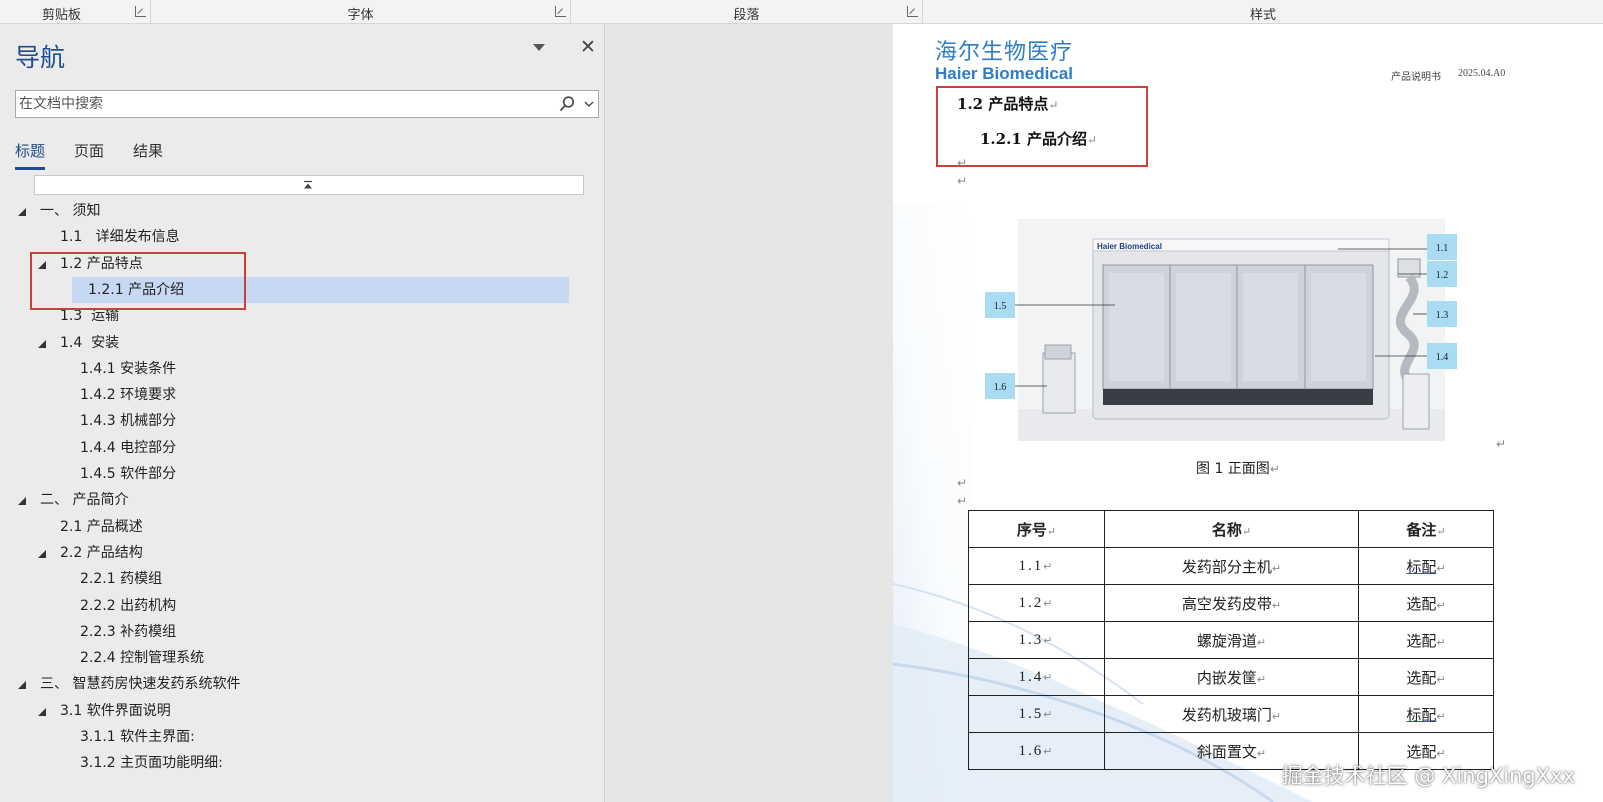 Image resolution: width=1603 pixels, height=802 pixels. Describe the element at coordinates (1442, 314) in the screenshot. I see `callout-1-3: 1.3` at that location.